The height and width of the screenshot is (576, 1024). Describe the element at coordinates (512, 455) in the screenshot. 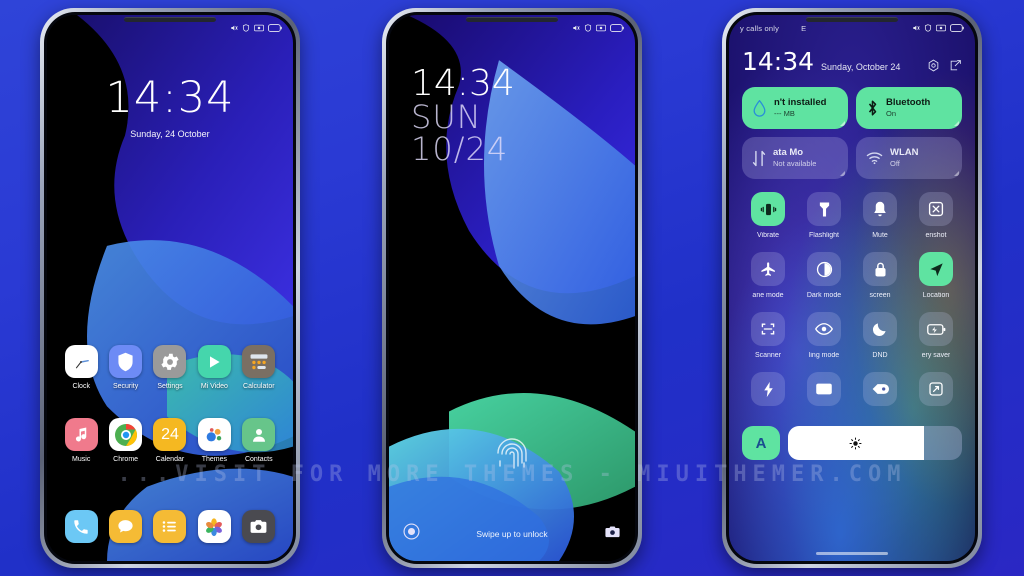

I see `fingerprint-icon` at that location.